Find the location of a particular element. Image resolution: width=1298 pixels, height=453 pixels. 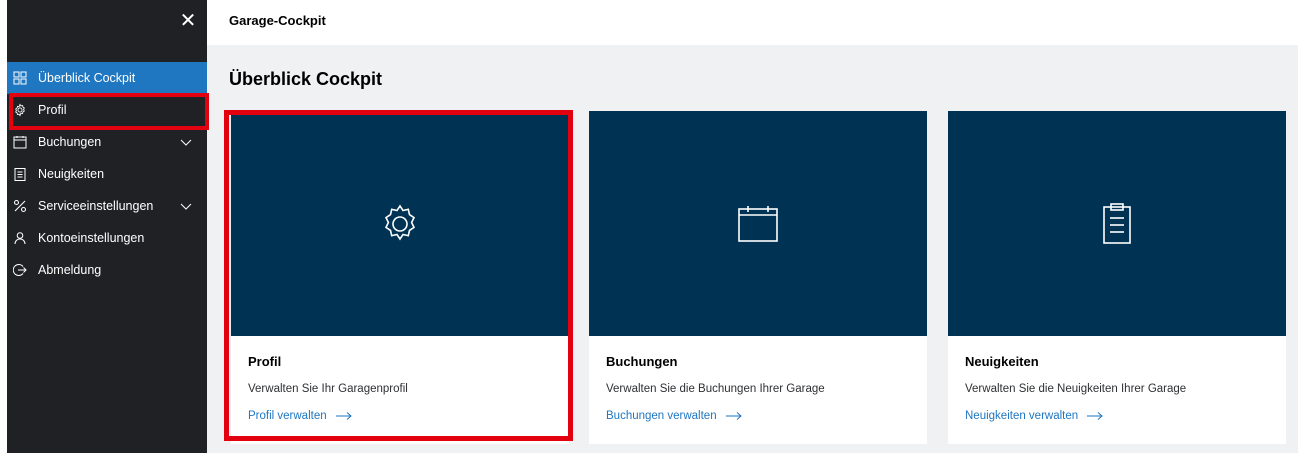

neuigkeiten-verwalten-link: Neuigkeiten verwalten is located at coordinates (1034, 416).